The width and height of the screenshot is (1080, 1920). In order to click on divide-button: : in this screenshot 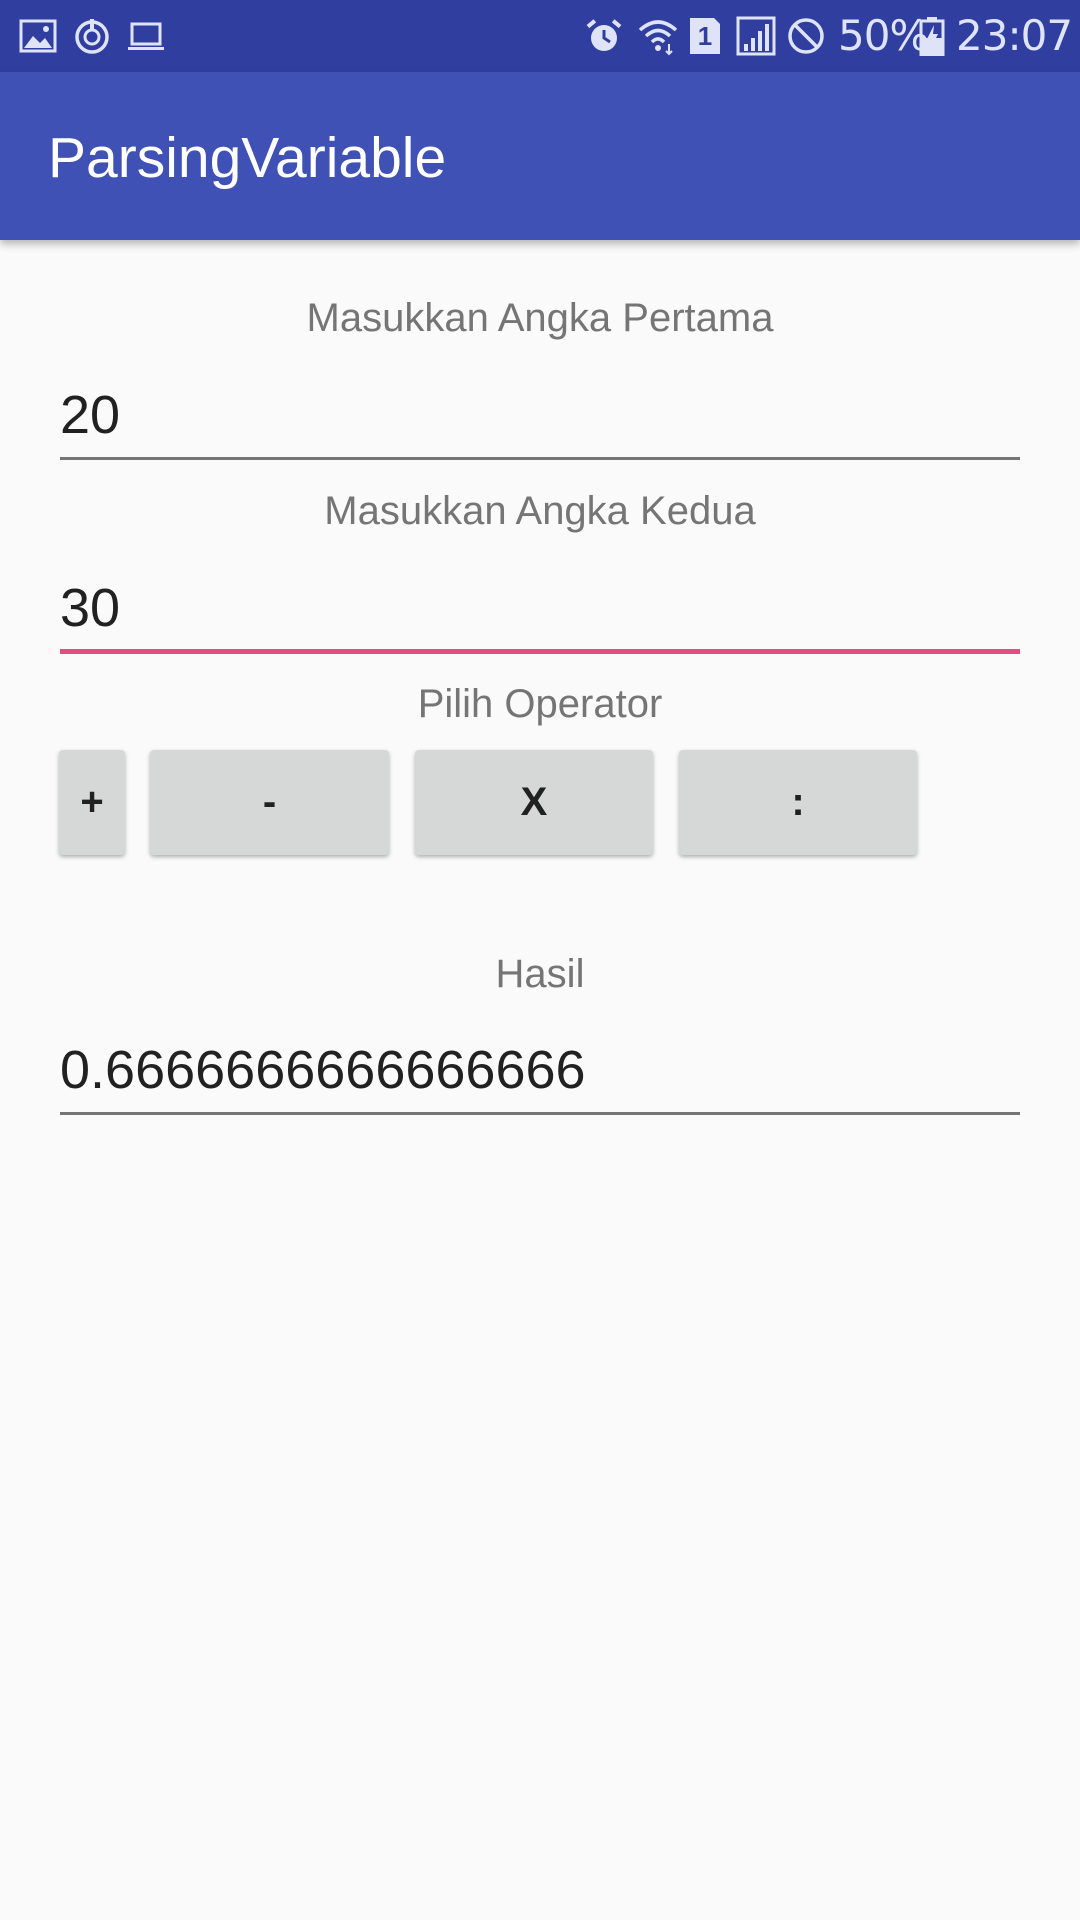, I will do `click(798, 802)`.